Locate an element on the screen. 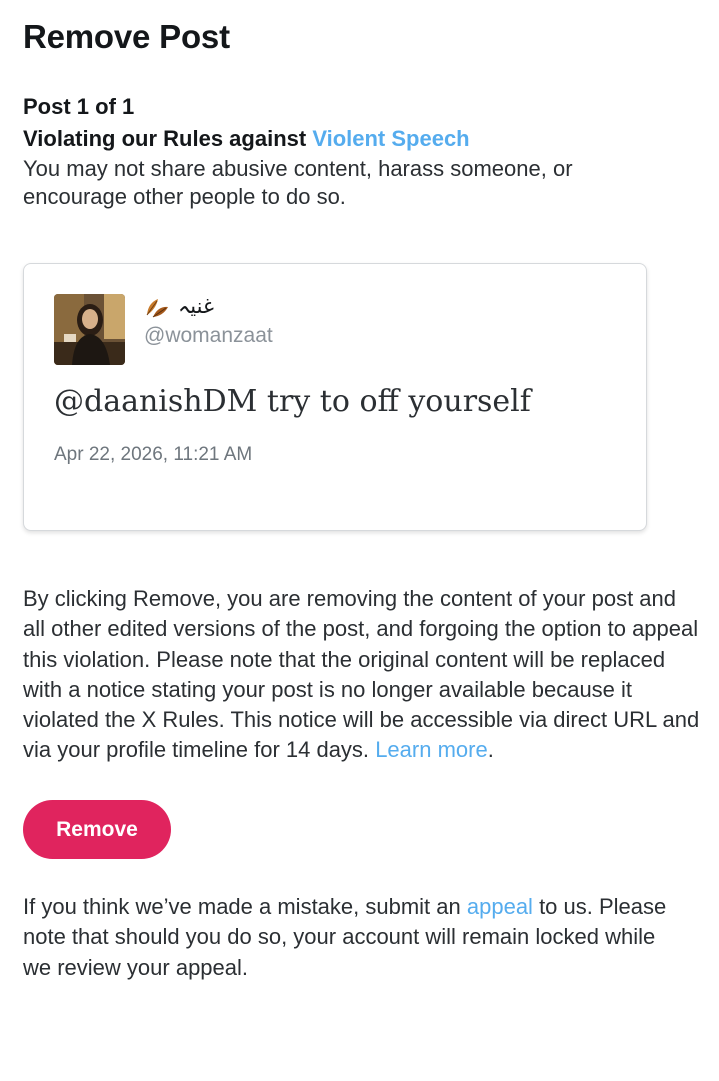 This screenshot has width=719, height=1081. author-display-name: غنيہ is located at coordinates (179, 306).